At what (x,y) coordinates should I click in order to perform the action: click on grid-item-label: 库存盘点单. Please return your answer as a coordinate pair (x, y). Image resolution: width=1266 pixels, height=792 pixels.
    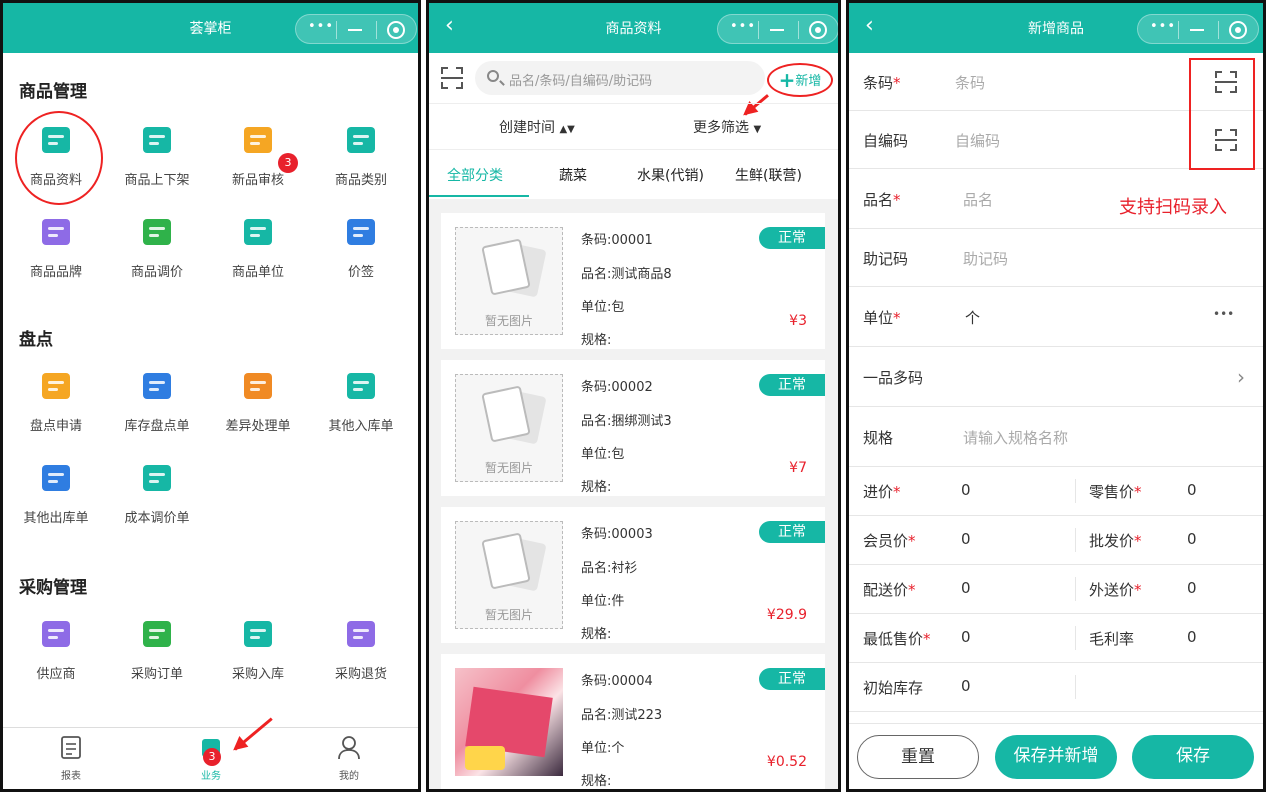
    Looking at the image, I should click on (157, 426).